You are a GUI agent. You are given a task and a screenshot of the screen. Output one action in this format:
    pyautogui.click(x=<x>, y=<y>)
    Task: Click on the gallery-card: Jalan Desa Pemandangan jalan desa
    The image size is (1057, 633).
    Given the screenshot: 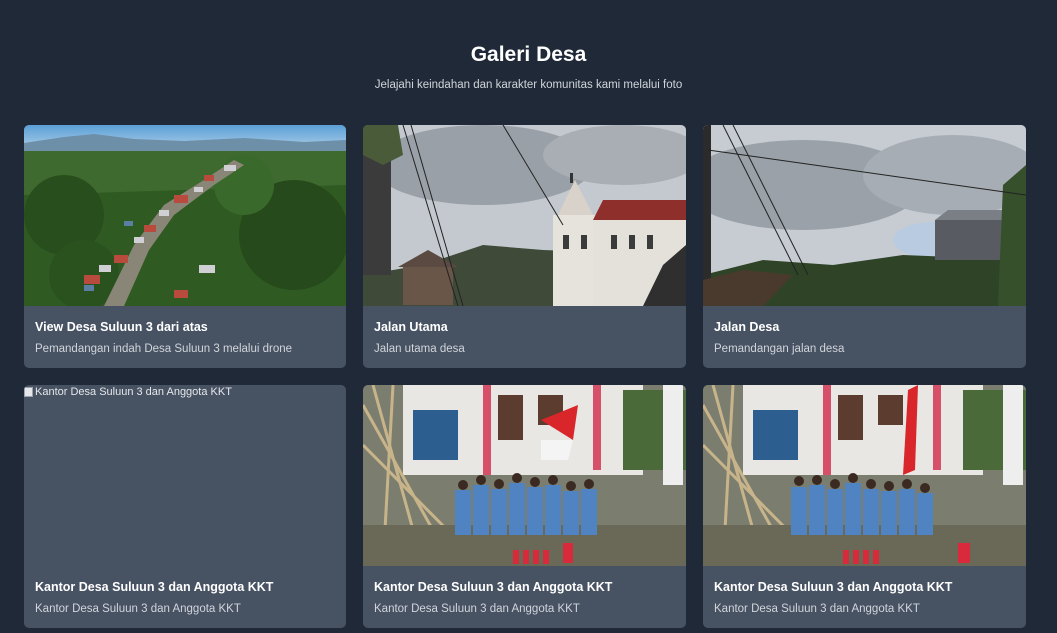 What is the action you would take?
    pyautogui.click(x=864, y=246)
    